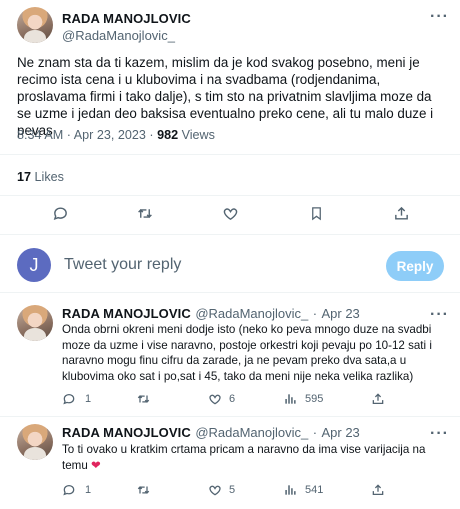  What do you see at coordinates (110, 135) in the screenshot?
I see `tweet-date: Apr 23, 2023` at bounding box center [110, 135].